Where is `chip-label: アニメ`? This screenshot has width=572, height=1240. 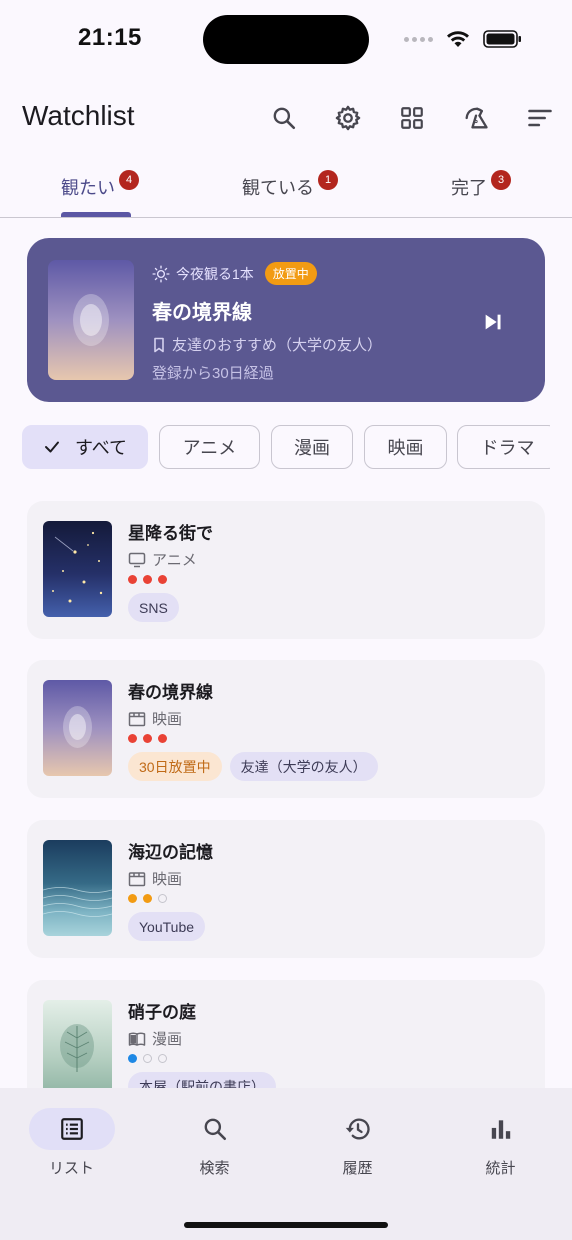 chip-label: アニメ is located at coordinates (209, 448).